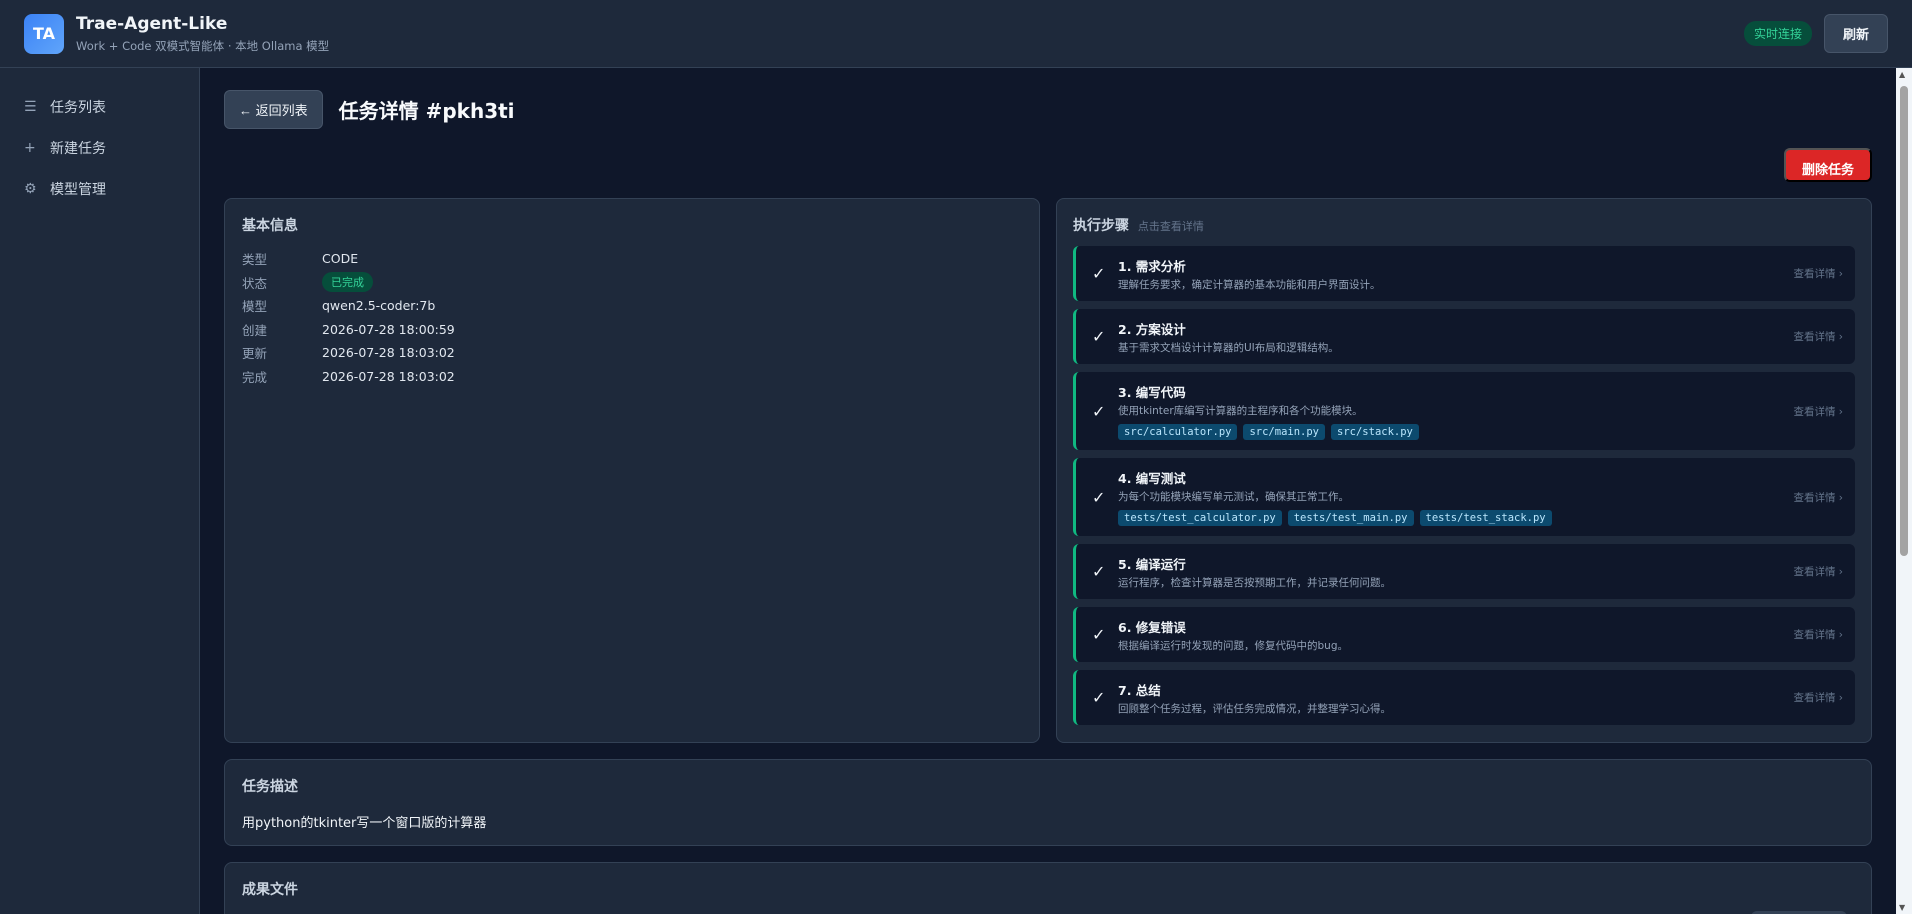 The height and width of the screenshot is (914, 1912). Describe the element at coordinates (270, 226) in the screenshot. I see `basic-info-title: 基本信息` at that location.